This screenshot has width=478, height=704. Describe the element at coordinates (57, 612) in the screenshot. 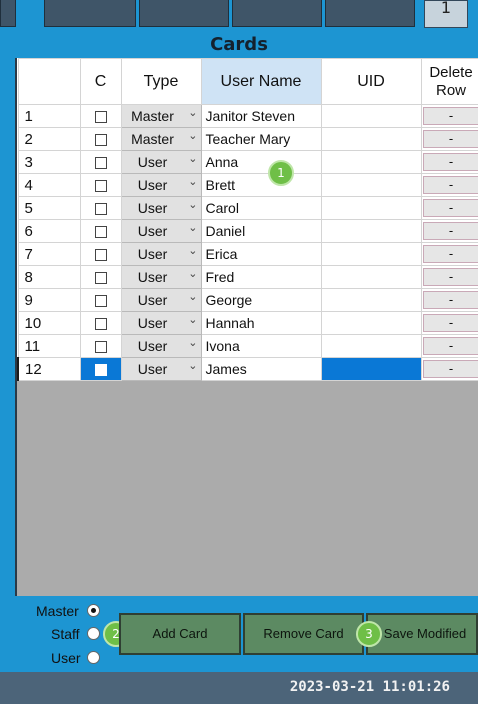

I see `radio-option-master: Master` at that location.